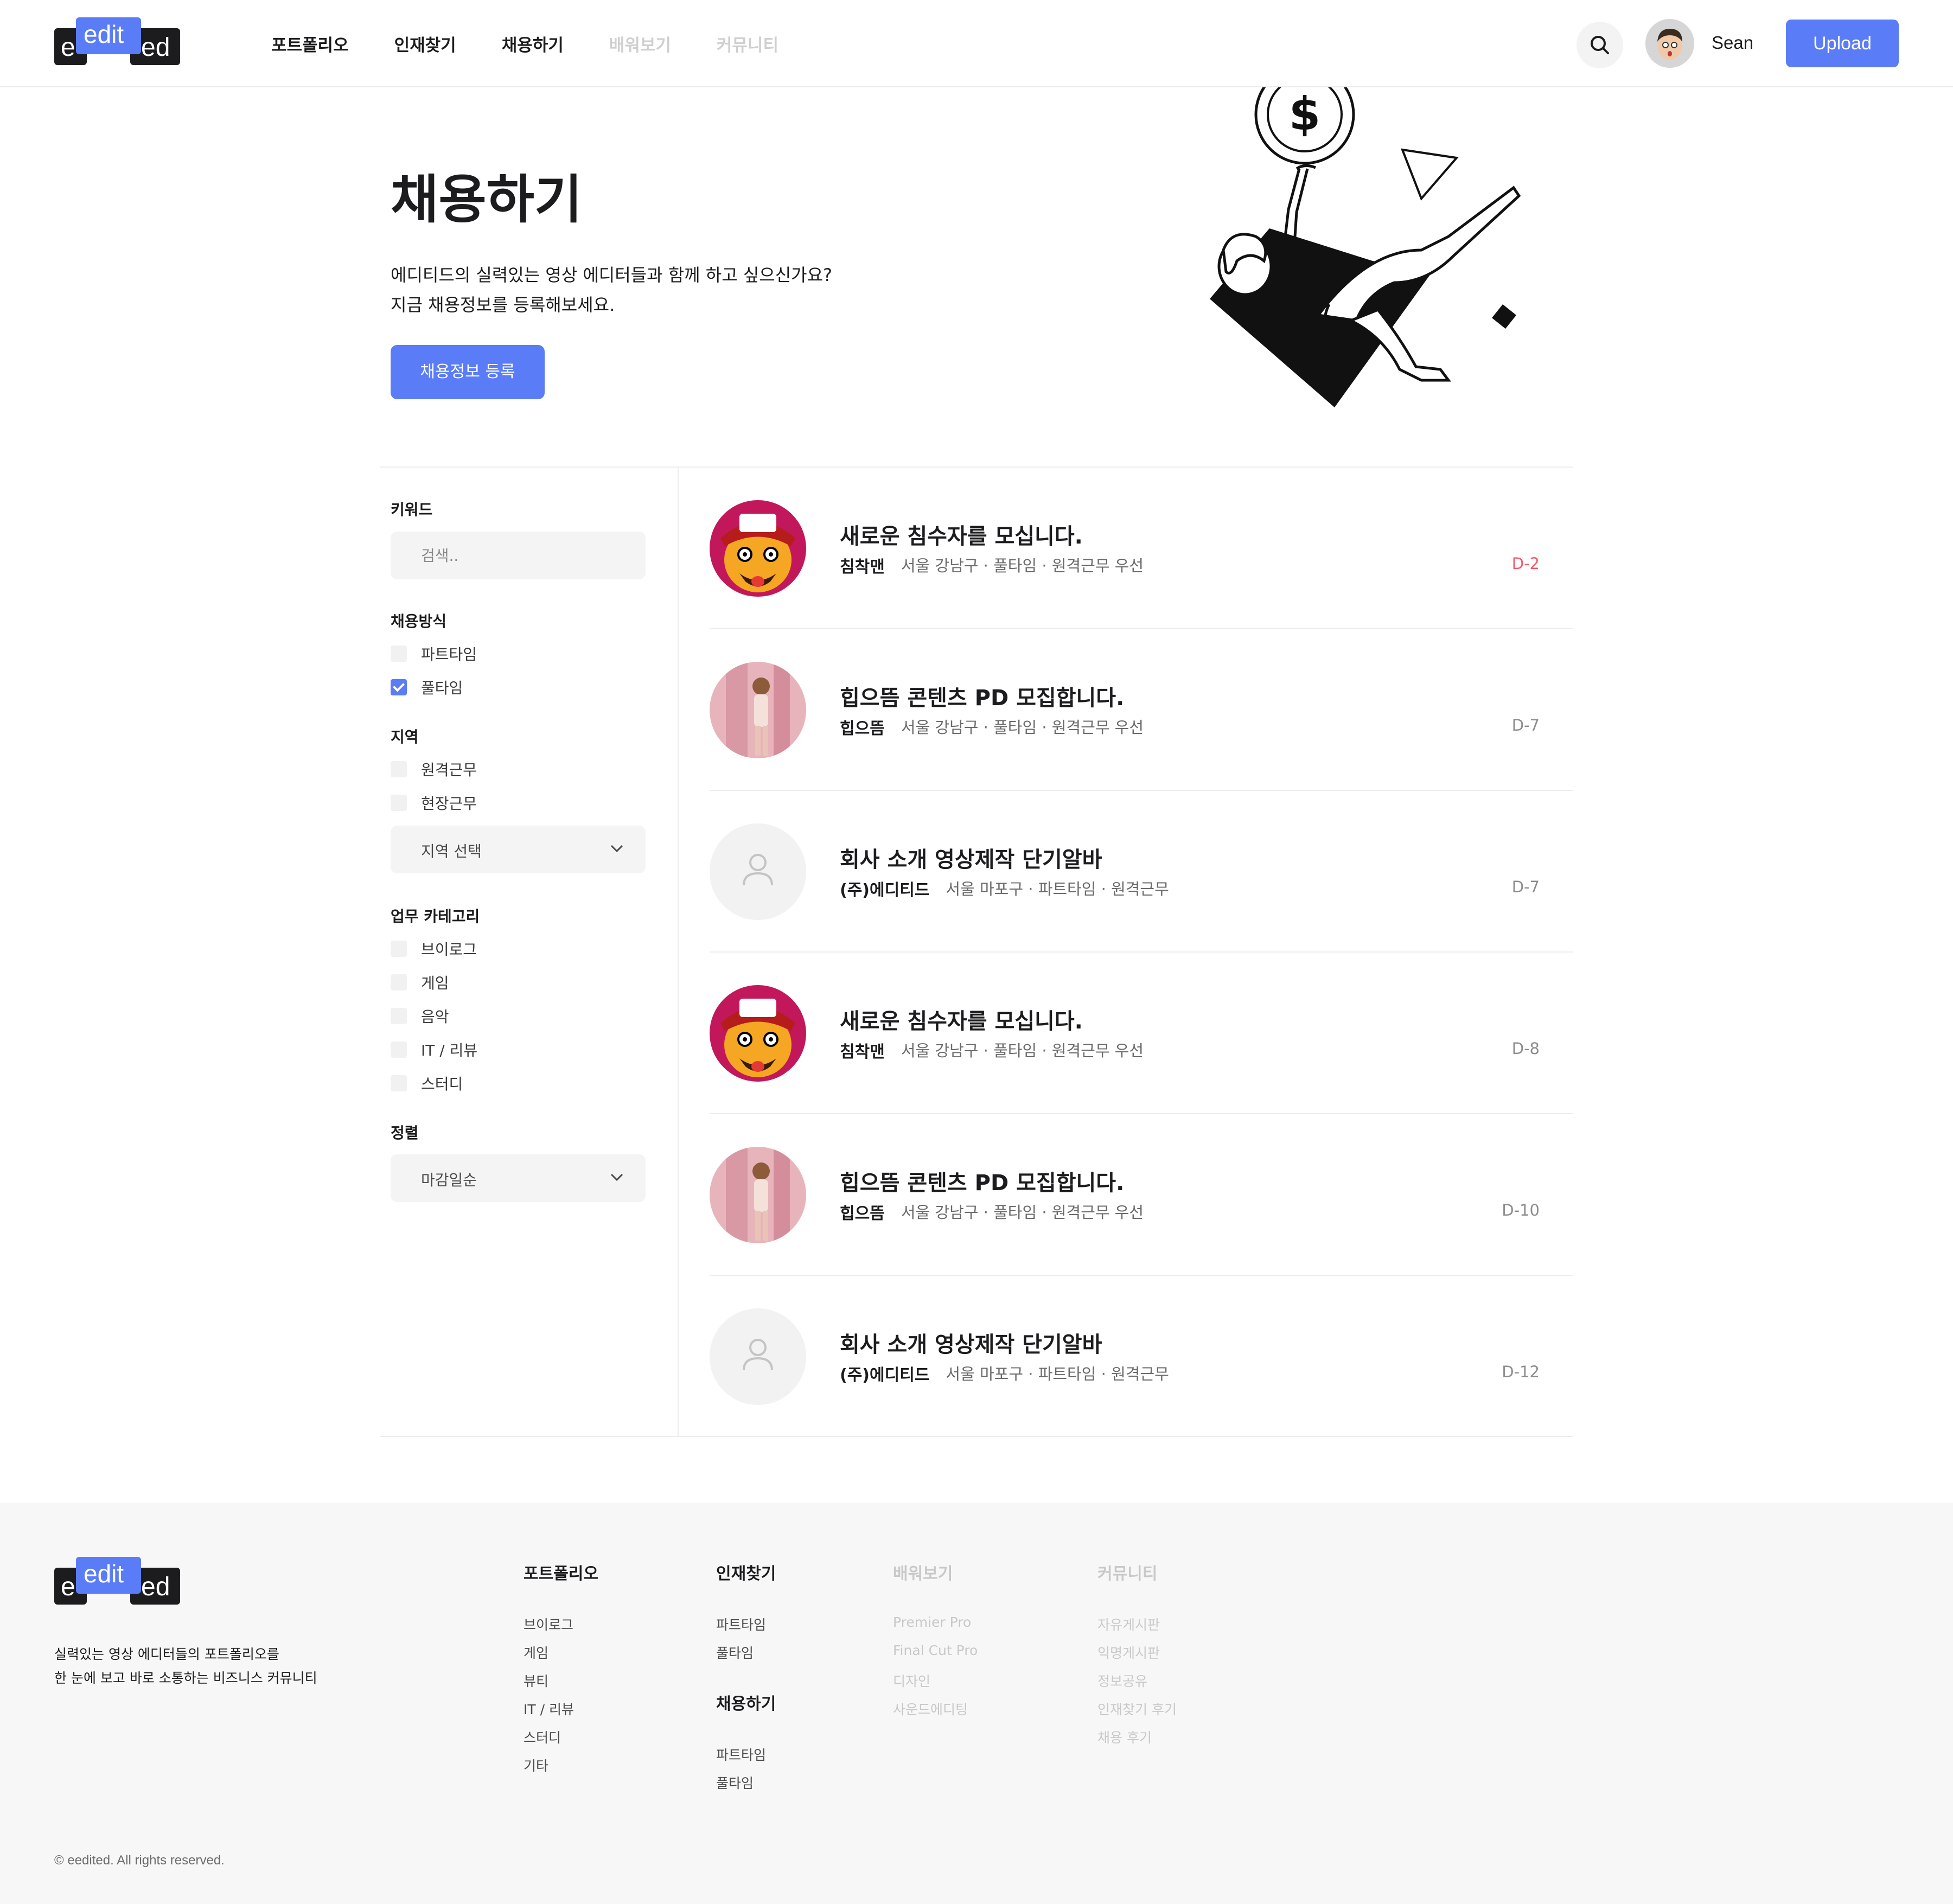 Image resolution: width=1953 pixels, height=1904 pixels. I want to click on footer-link: 자유게시판, so click(1137, 1628).